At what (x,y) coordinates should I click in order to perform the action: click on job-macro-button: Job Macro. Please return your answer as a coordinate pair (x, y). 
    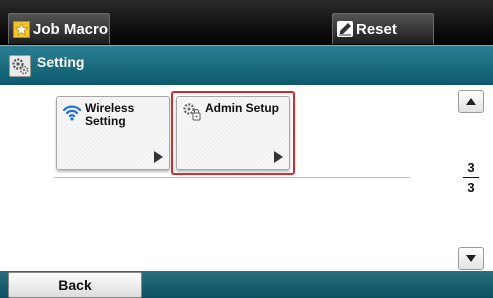
    Looking at the image, I should click on (59, 28).